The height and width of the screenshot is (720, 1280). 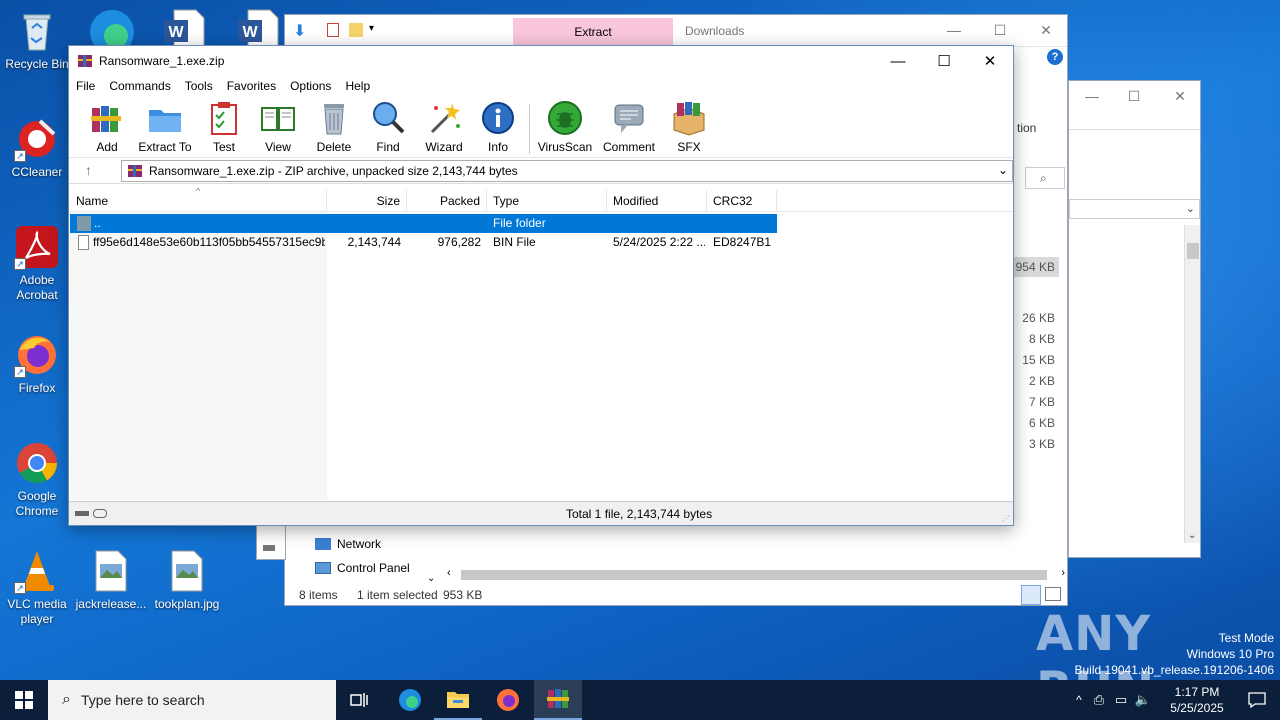 I want to click on menu-file: File, so click(x=85, y=86).